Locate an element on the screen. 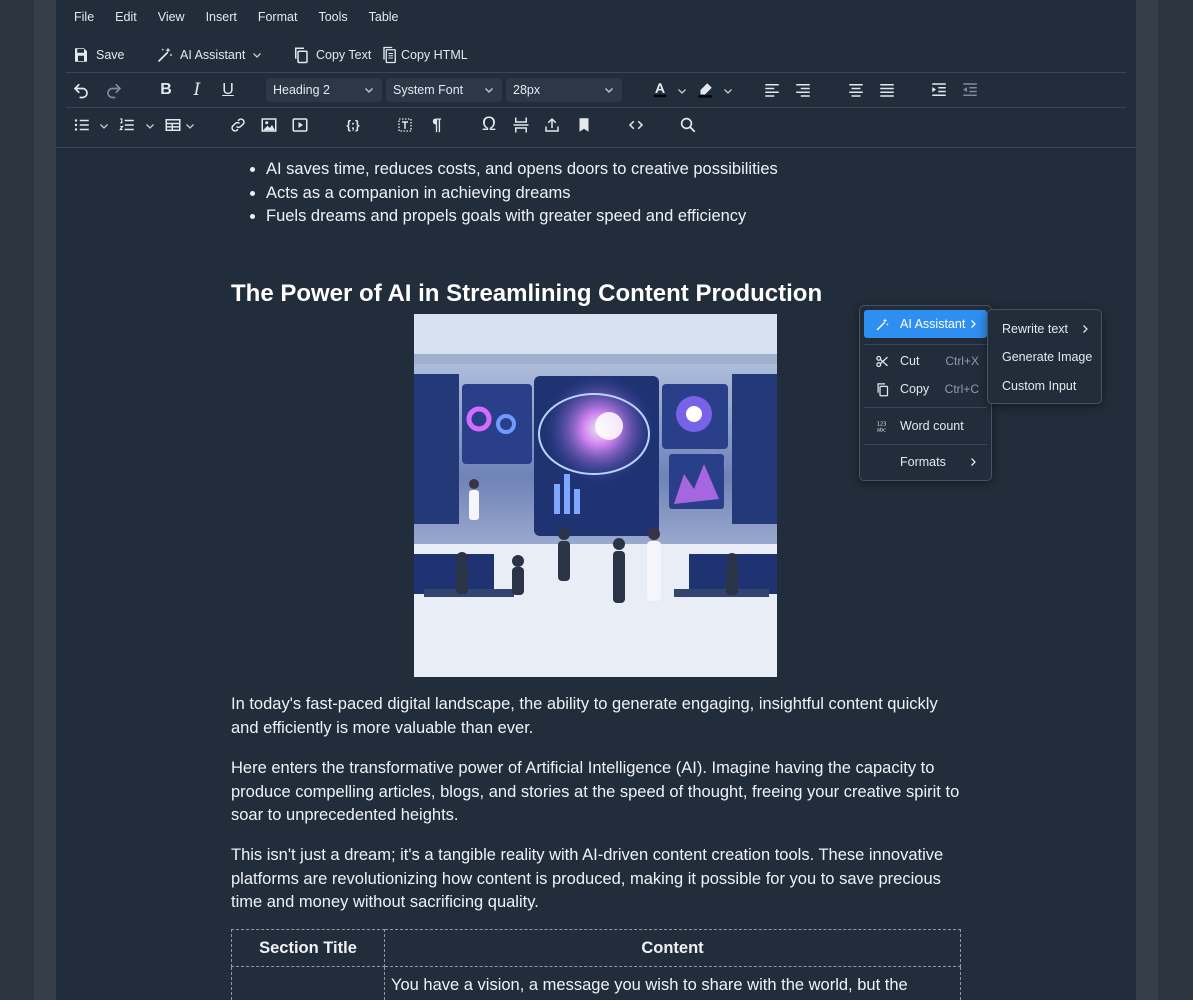 Image resolution: width=1193 pixels, height=1000 pixels. table-cell is located at coordinates (308, 983).